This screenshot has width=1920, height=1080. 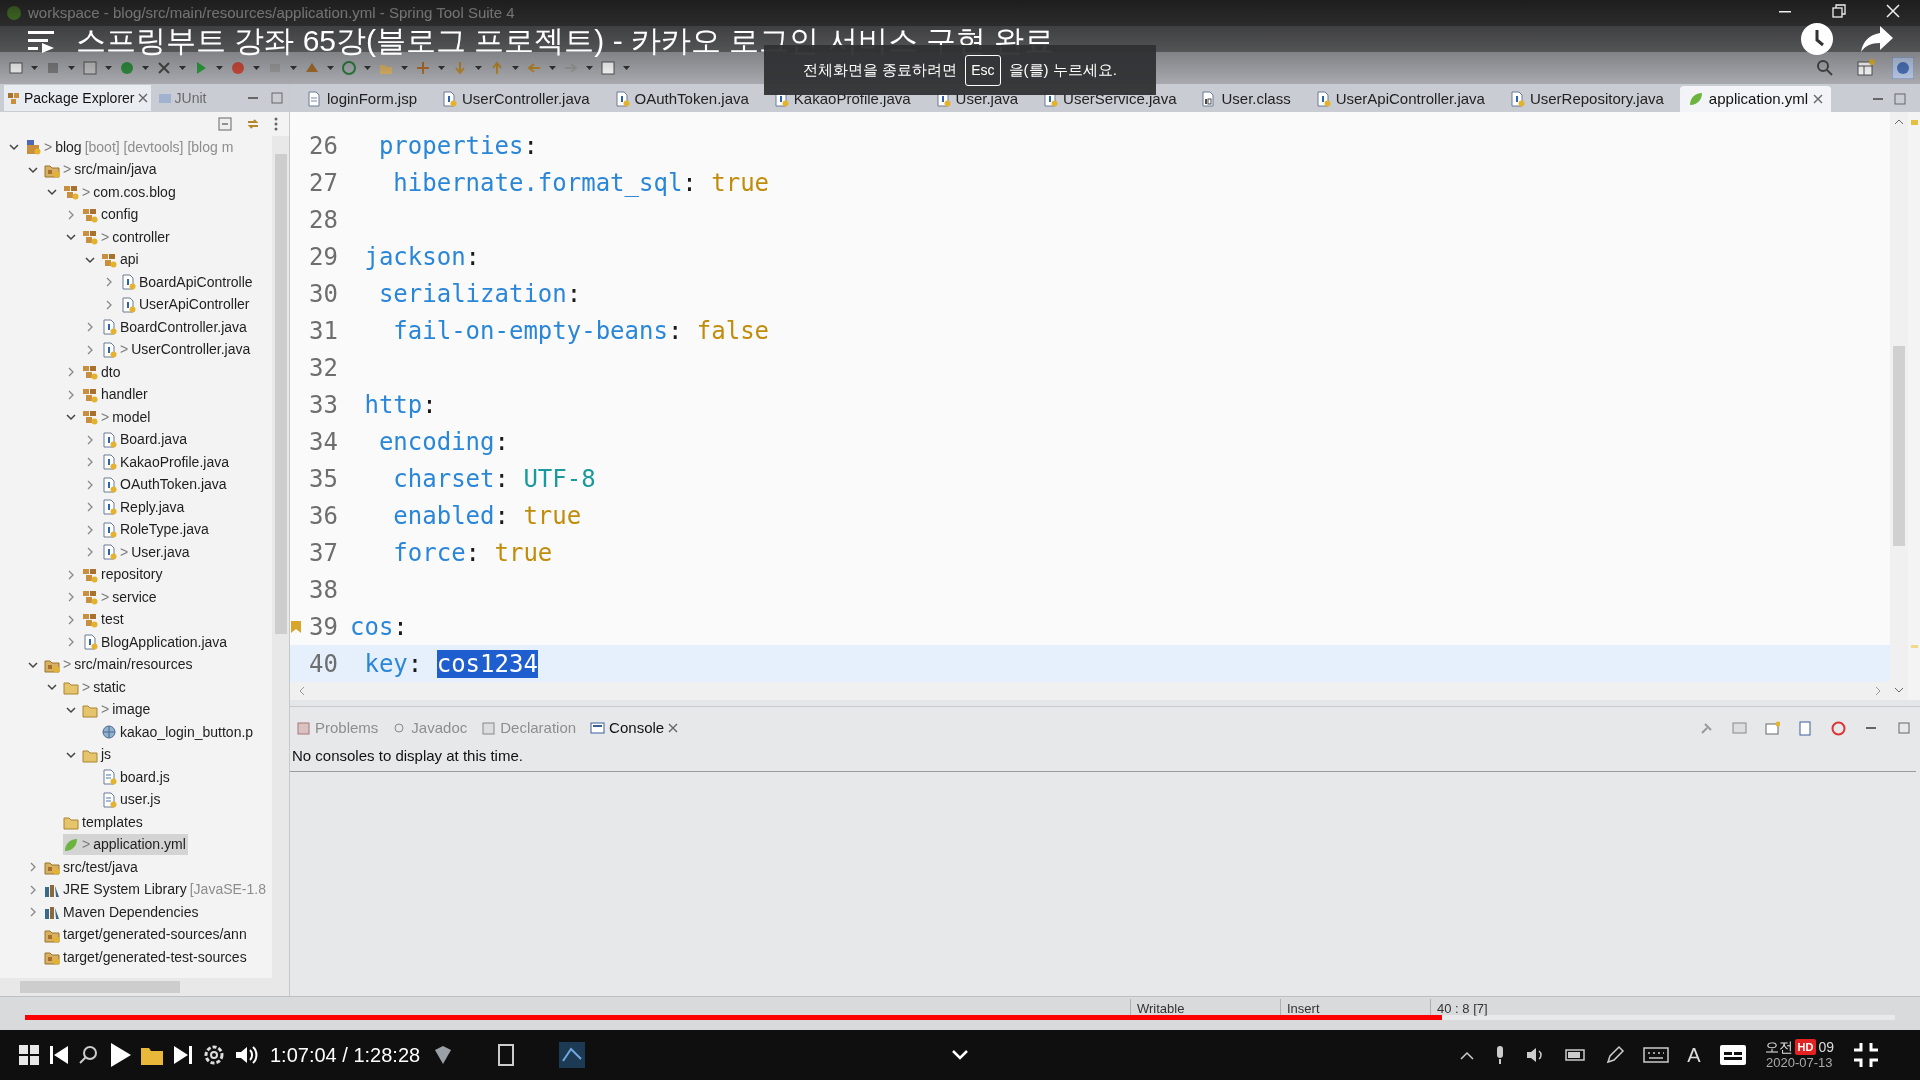 What do you see at coordinates (1839, 11) in the screenshot?
I see `restore-icon` at bounding box center [1839, 11].